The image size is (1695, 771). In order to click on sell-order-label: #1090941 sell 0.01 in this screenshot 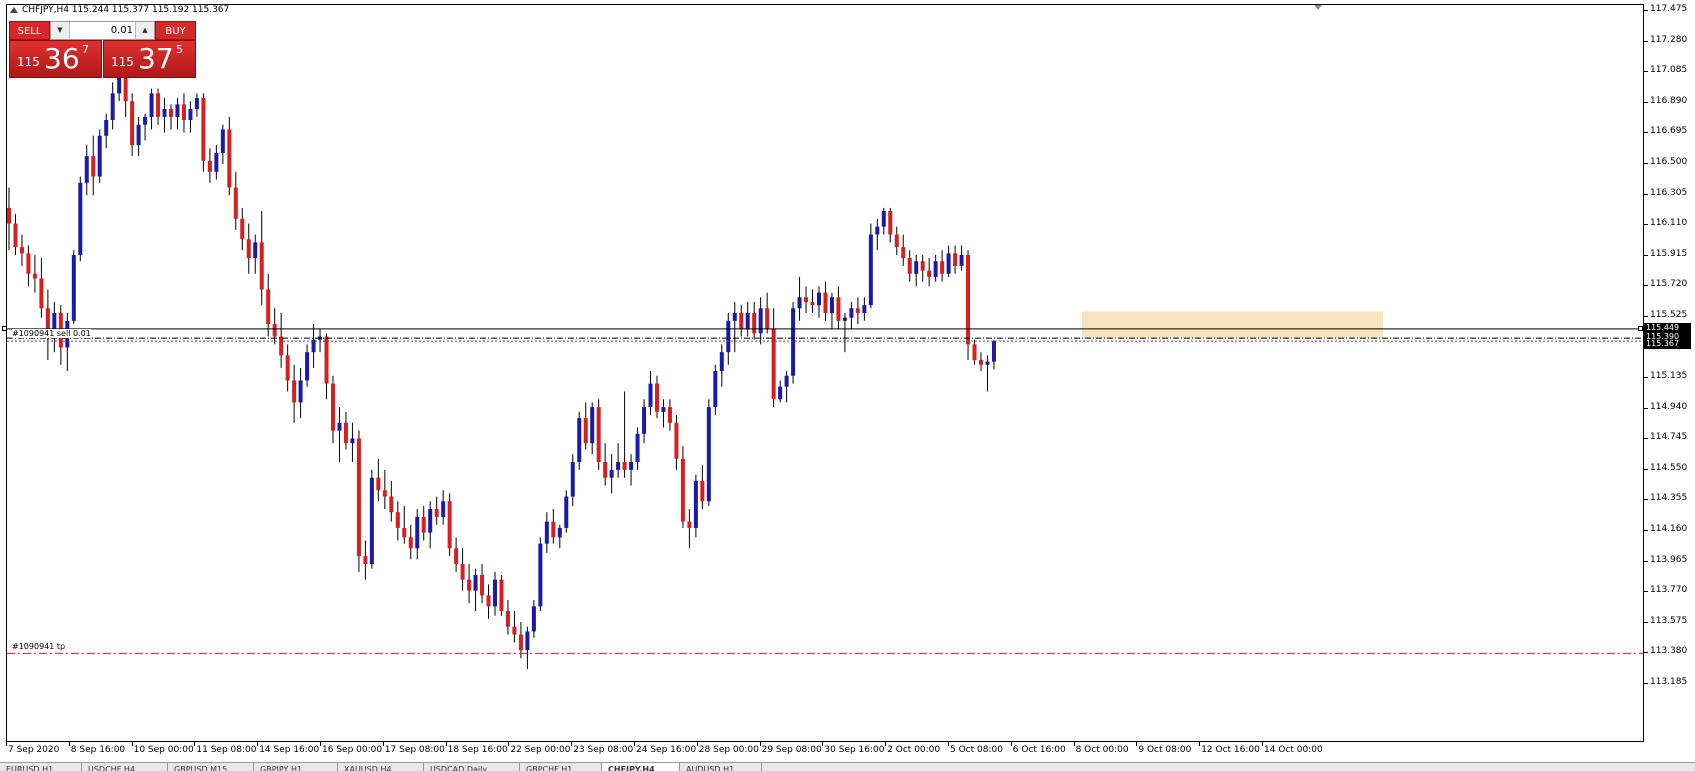, I will do `click(51, 333)`.